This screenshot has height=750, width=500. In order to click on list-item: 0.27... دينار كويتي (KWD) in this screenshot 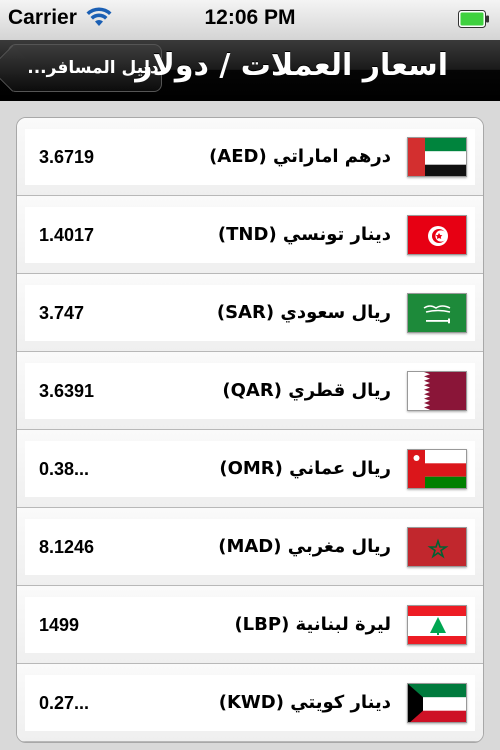, I will do `click(250, 703)`.